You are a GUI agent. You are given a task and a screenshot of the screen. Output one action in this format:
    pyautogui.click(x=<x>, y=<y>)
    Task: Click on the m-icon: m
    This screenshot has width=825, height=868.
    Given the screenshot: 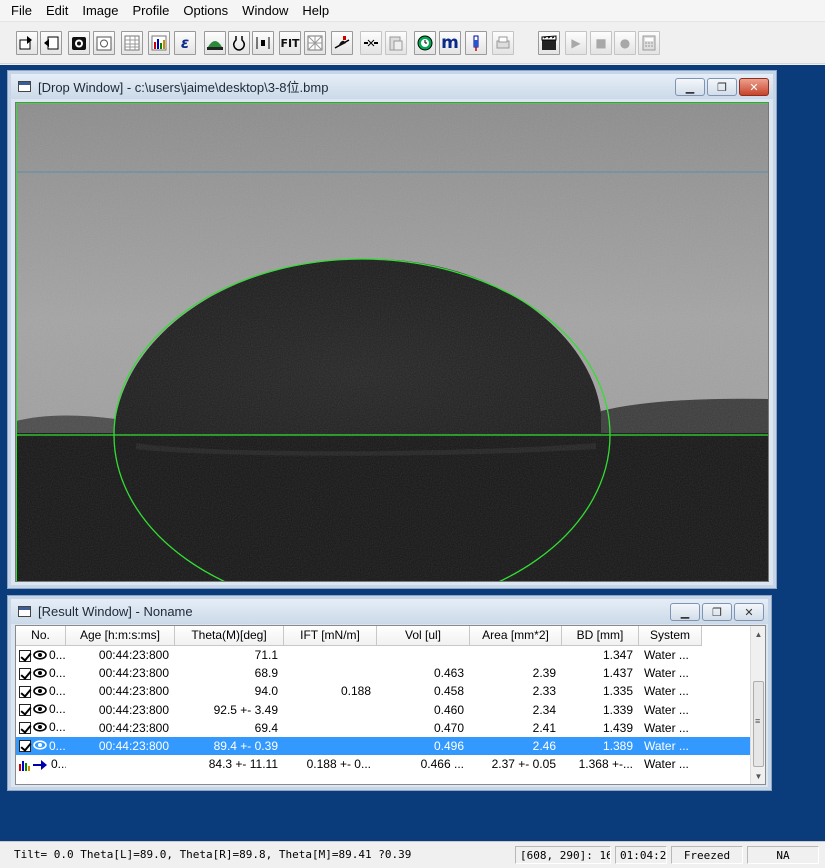 What is the action you would take?
    pyautogui.click(x=450, y=43)
    